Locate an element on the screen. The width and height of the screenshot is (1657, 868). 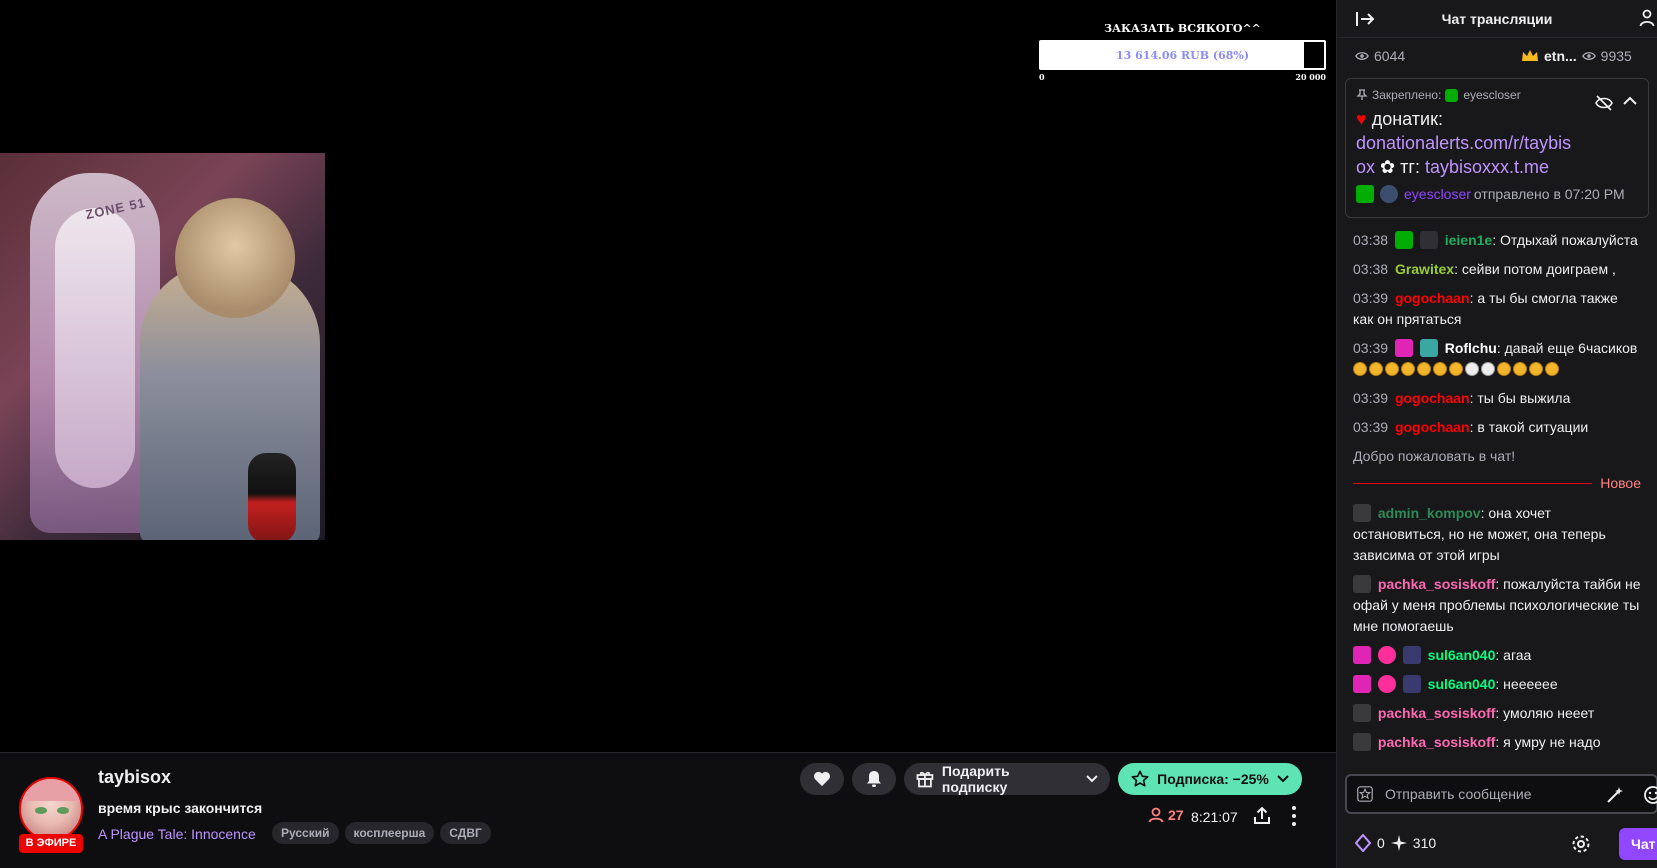
viewers-left-value: 6044 is located at coordinates (1390, 56).